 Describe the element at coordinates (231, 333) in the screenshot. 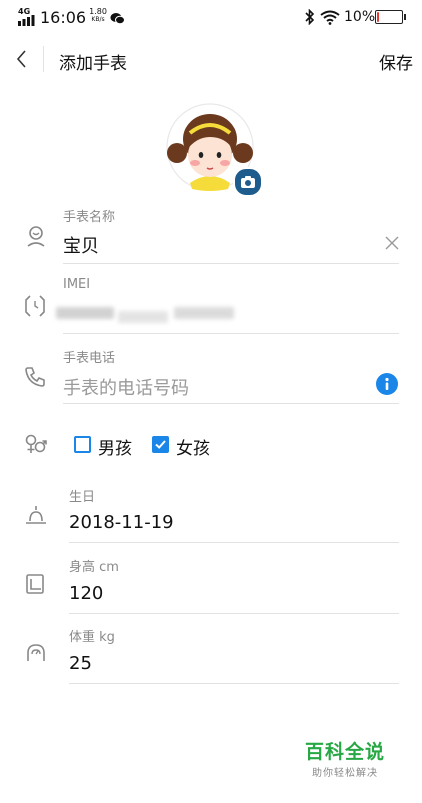

I see `imei-underline` at that location.